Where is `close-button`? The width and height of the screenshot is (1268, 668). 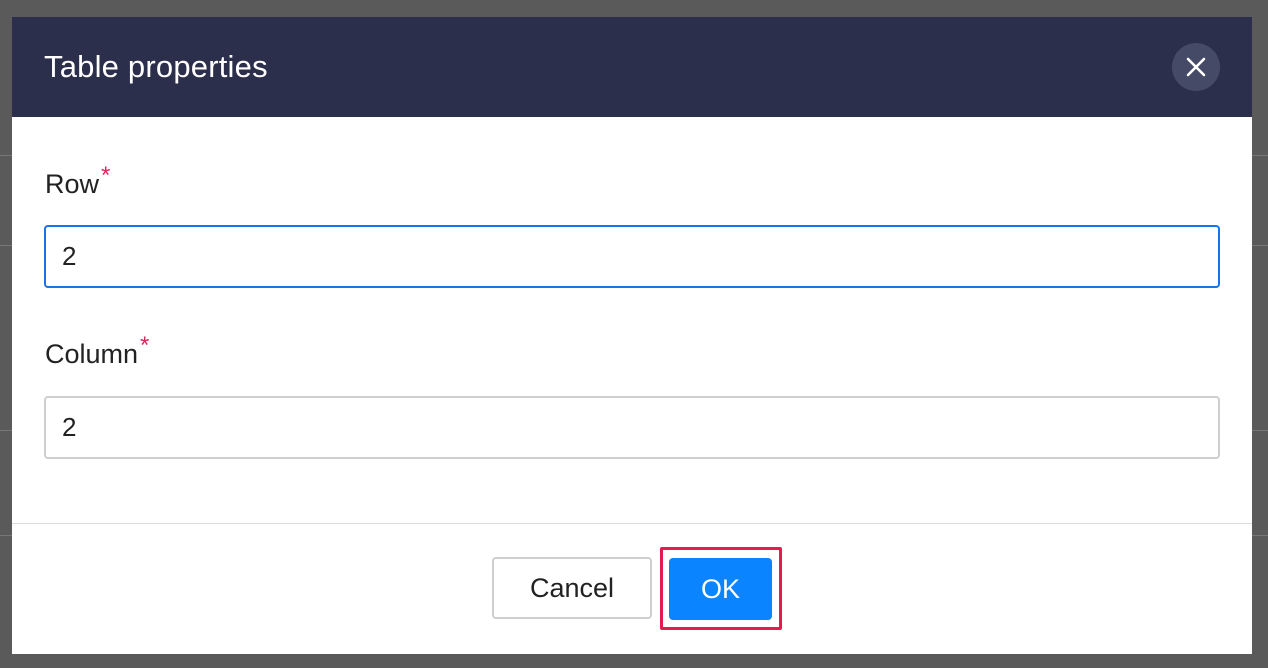 close-button is located at coordinates (1196, 67).